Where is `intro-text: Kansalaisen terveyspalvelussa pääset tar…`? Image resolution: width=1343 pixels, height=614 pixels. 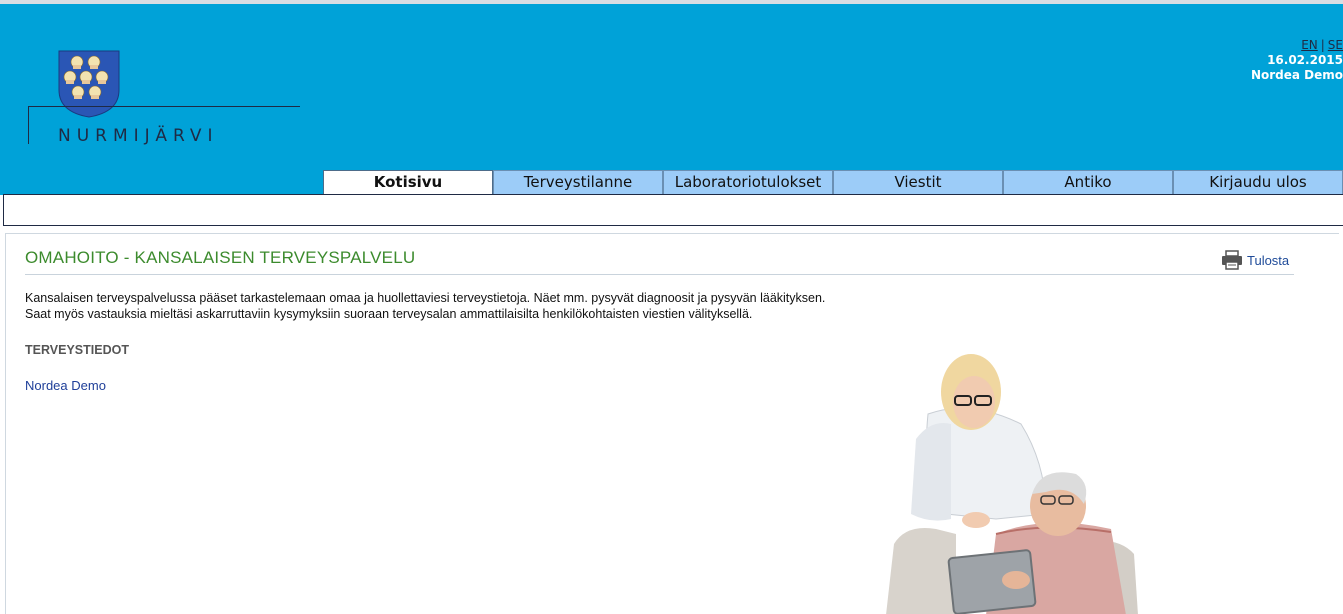
intro-text: Kansalaisen terveyspalvelussa pääset tar… is located at coordinates (425, 306).